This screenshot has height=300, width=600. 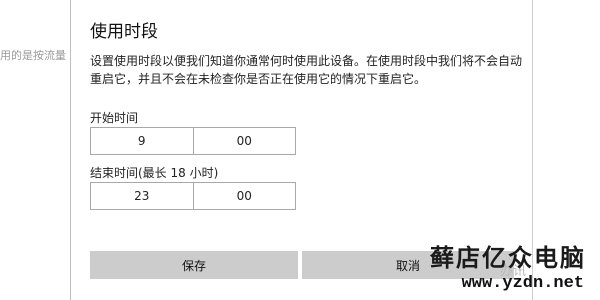 What do you see at coordinates (194, 265) in the screenshot?
I see `save-button: 保存` at bounding box center [194, 265].